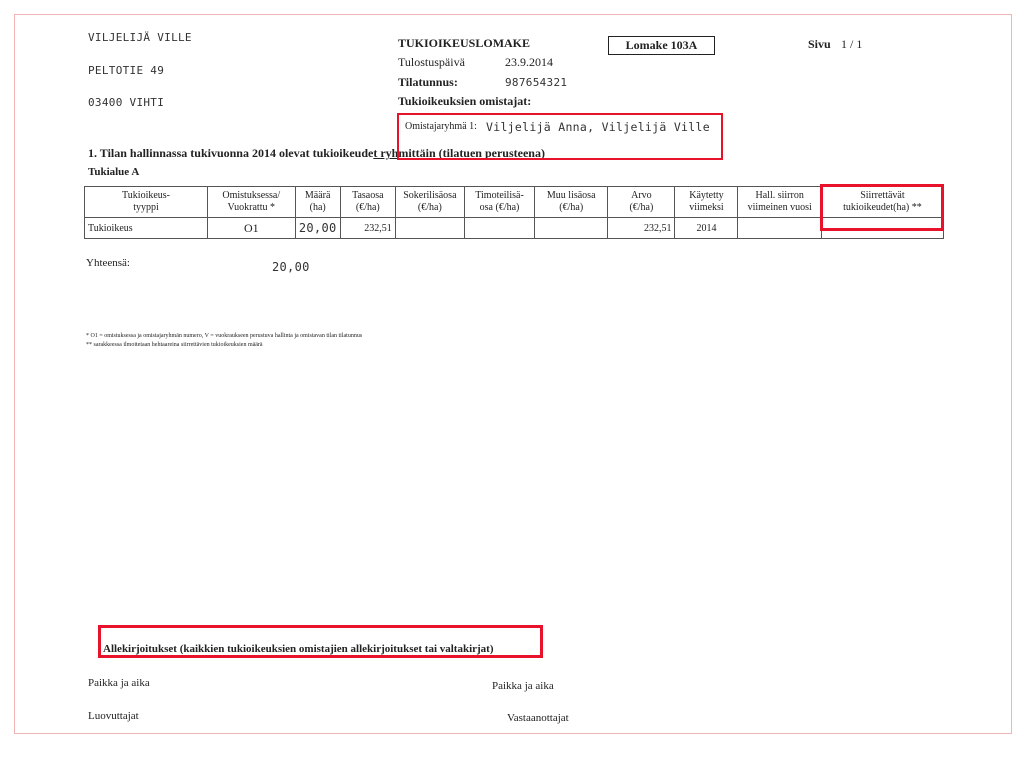 This screenshot has height=768, width=1024. Describe the element at coordinates (641, 228) in the screenshot. I see `cell-value: 232,51` at that location.